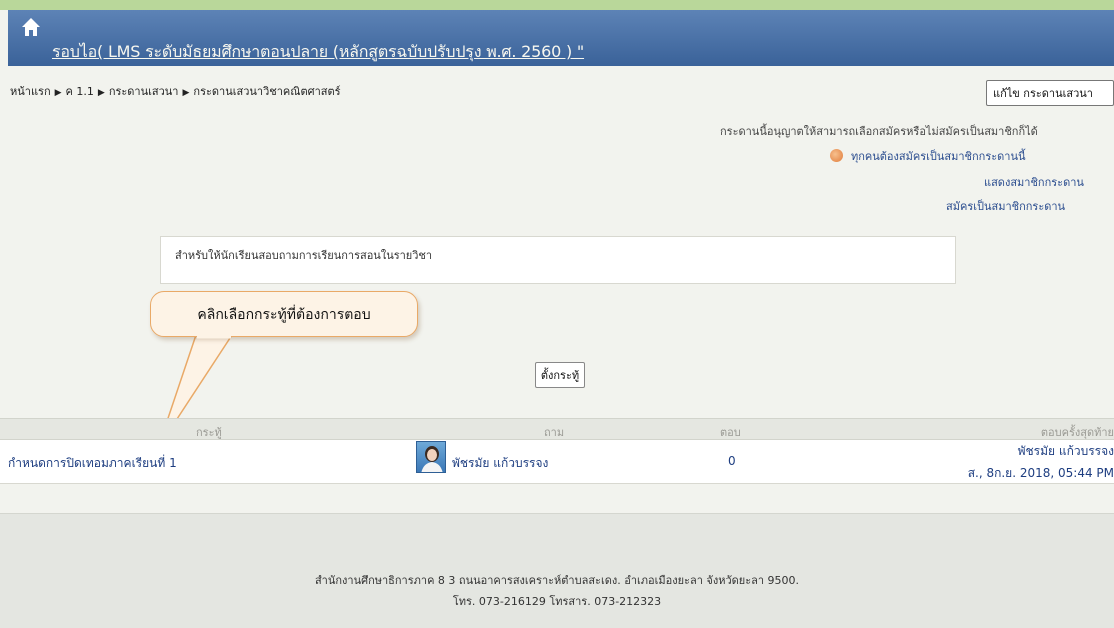 This screenshot has width=1114, height=628. What do you see at coordinates (554, 432) in the screenshot?
I see `header-author: ถาม` at bounding box center [554, 432].